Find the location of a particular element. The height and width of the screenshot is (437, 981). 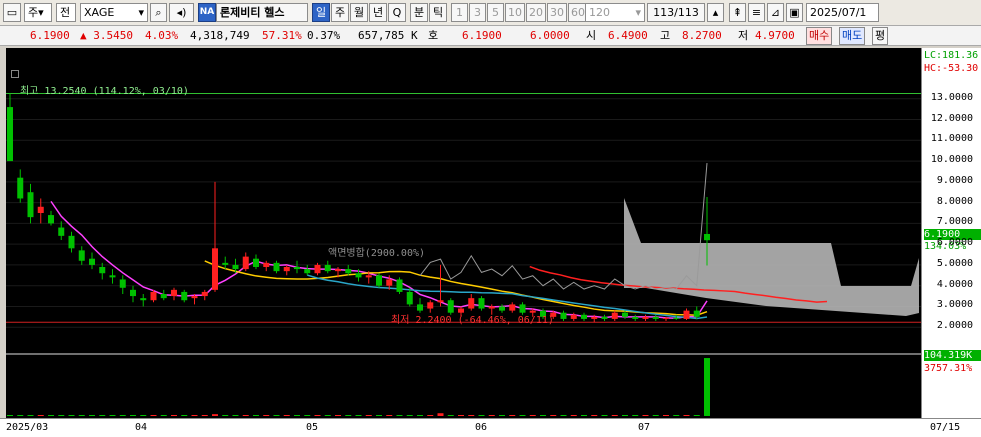

avg-button: 평 is located at coordinates (880, 36).